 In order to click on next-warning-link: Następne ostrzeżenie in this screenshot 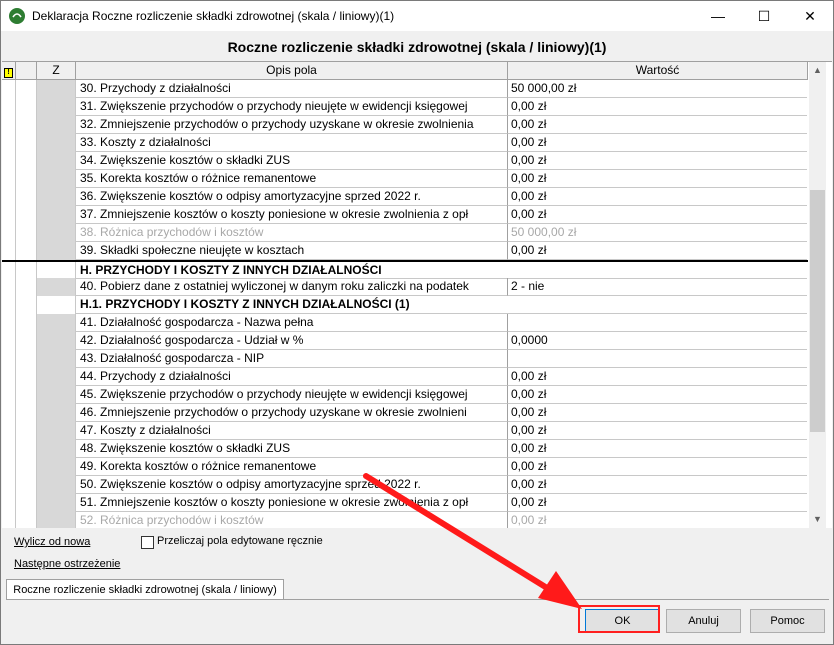, I will do `click(67, 564)`.